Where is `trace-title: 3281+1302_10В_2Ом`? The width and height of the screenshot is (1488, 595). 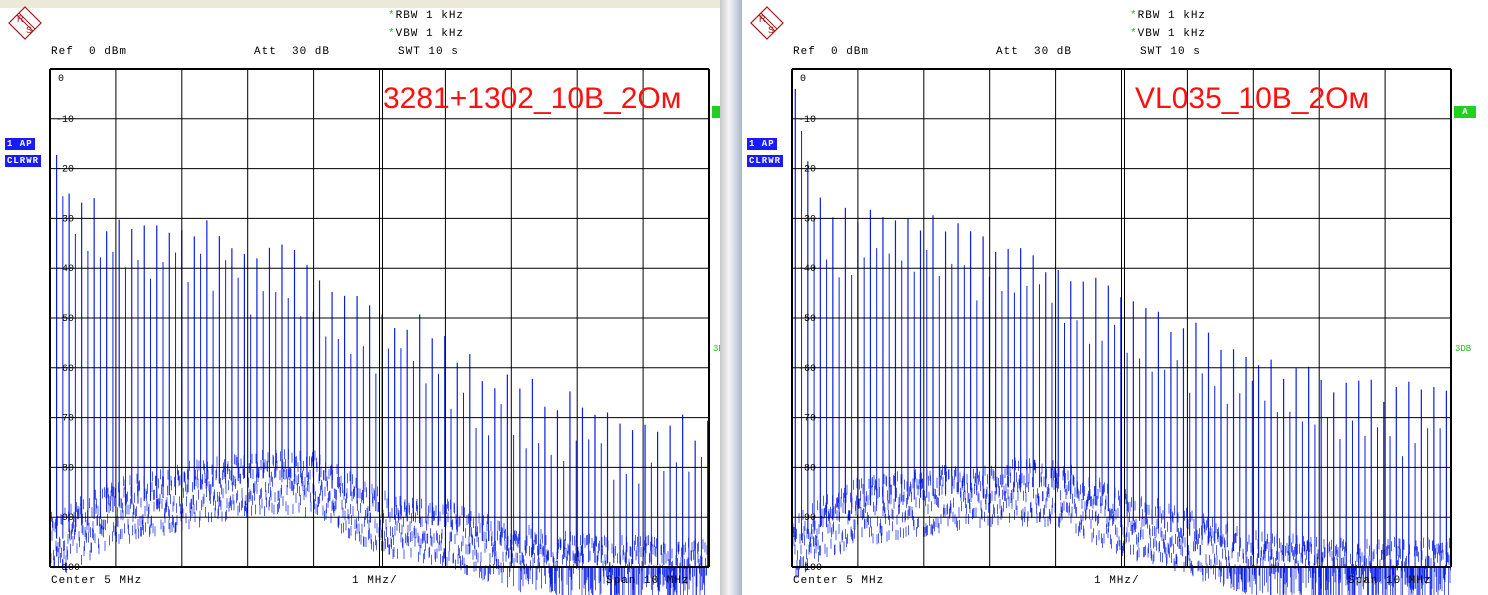
trace-title: 3281+1302_10В_2Ом is located at coordinates (532, 98).